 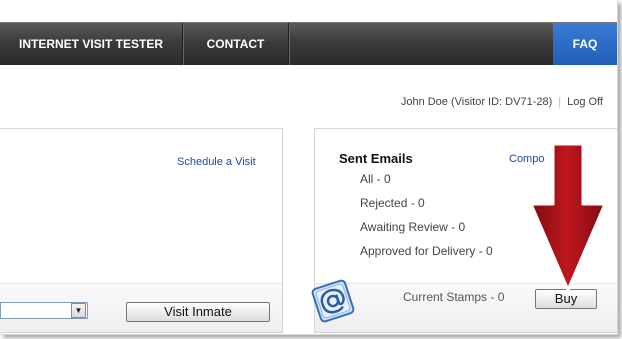 What do you see at coordinates (568, 217) in the screenshot?
I see `down-arrow-annotation` at bounding box center [568, 217].